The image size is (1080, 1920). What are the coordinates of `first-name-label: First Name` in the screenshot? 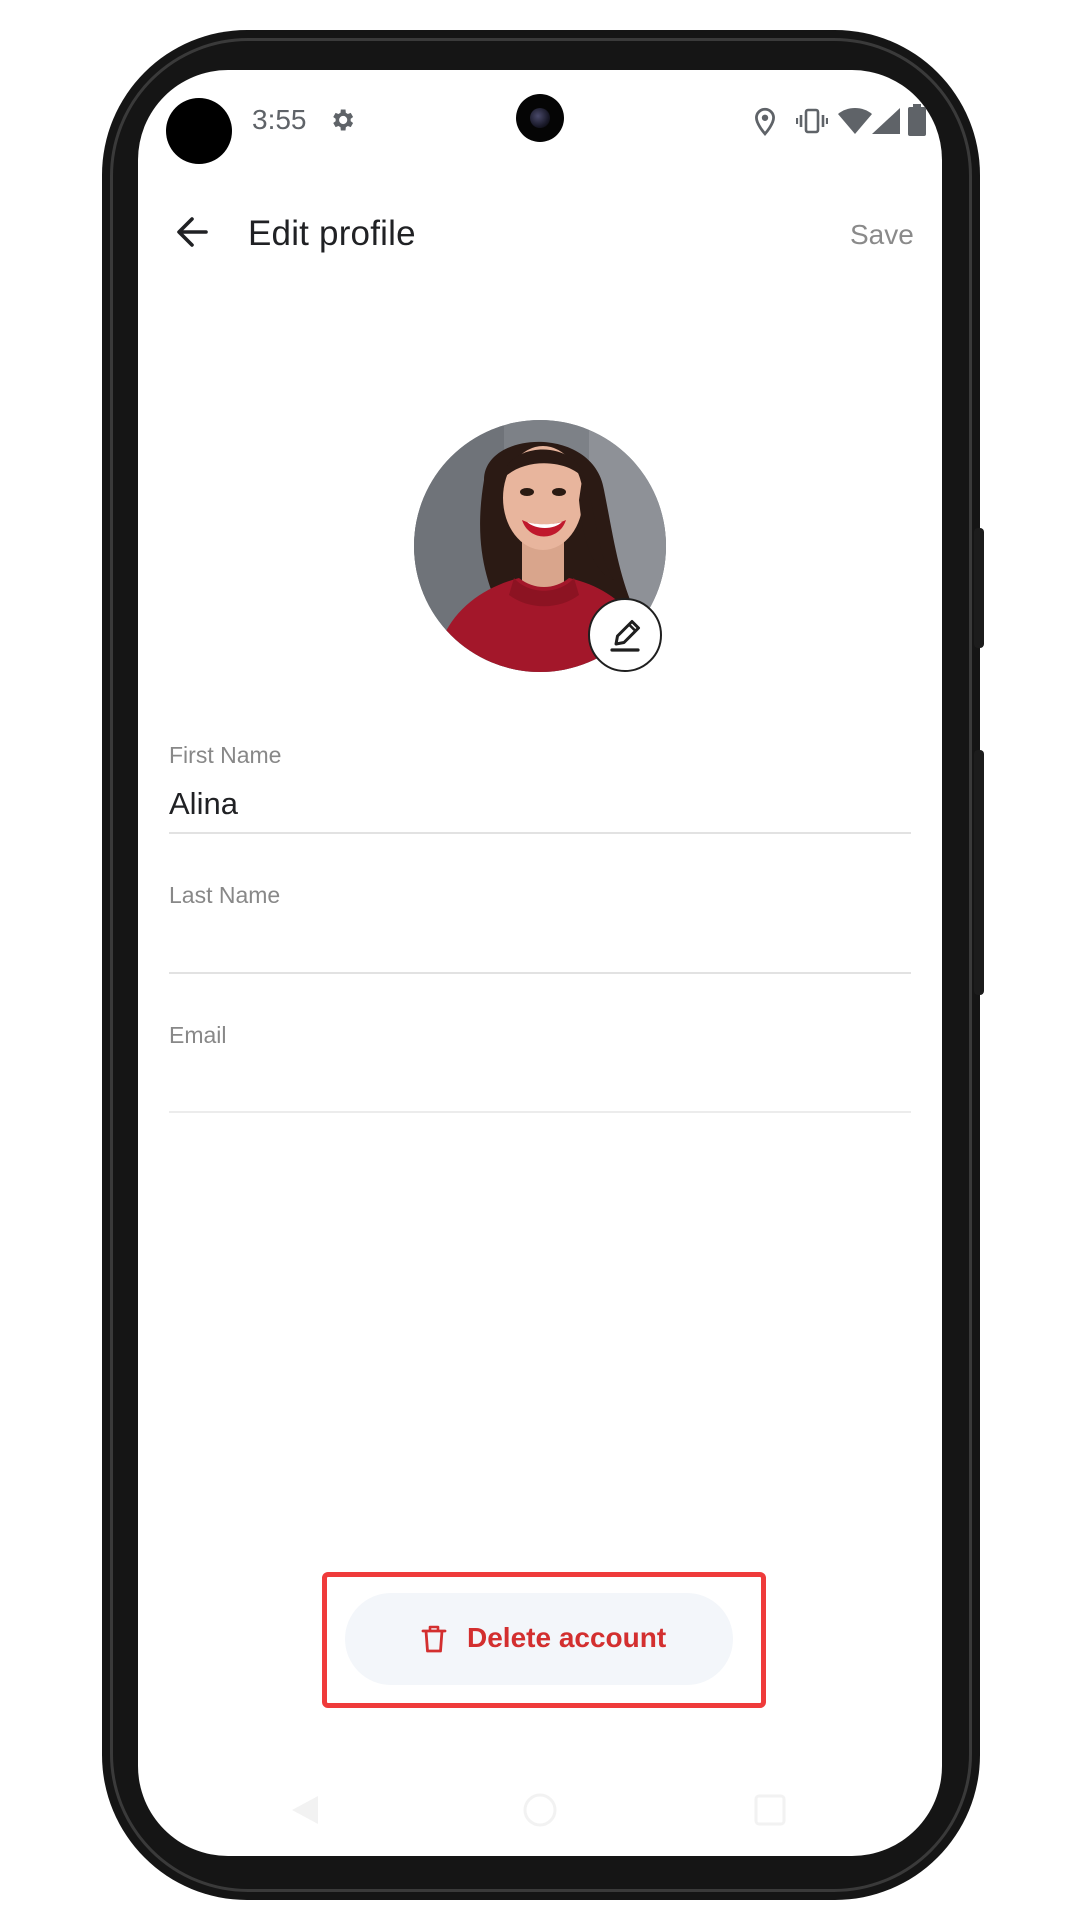 It's located at (225, 755).